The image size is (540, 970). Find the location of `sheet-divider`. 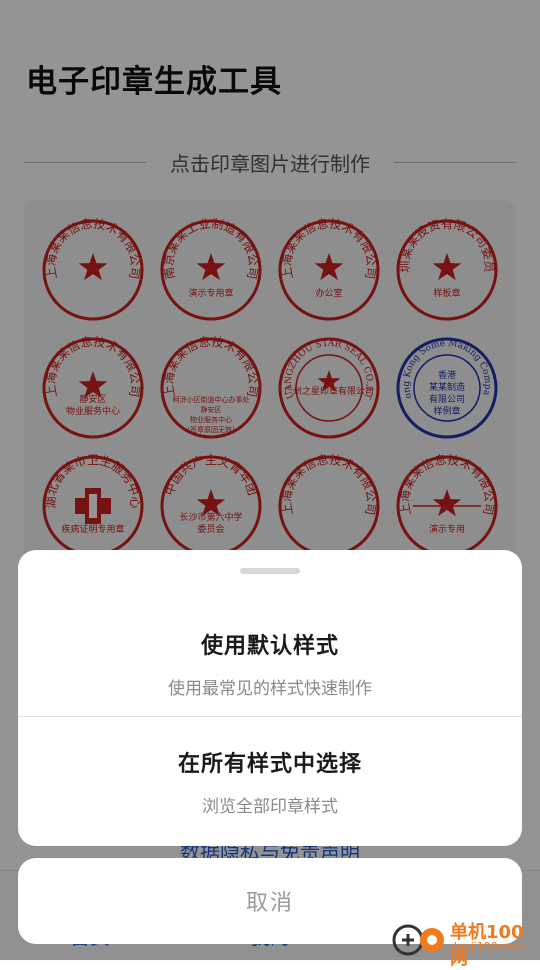

sheet-divider is located at coordinates (270, 716).